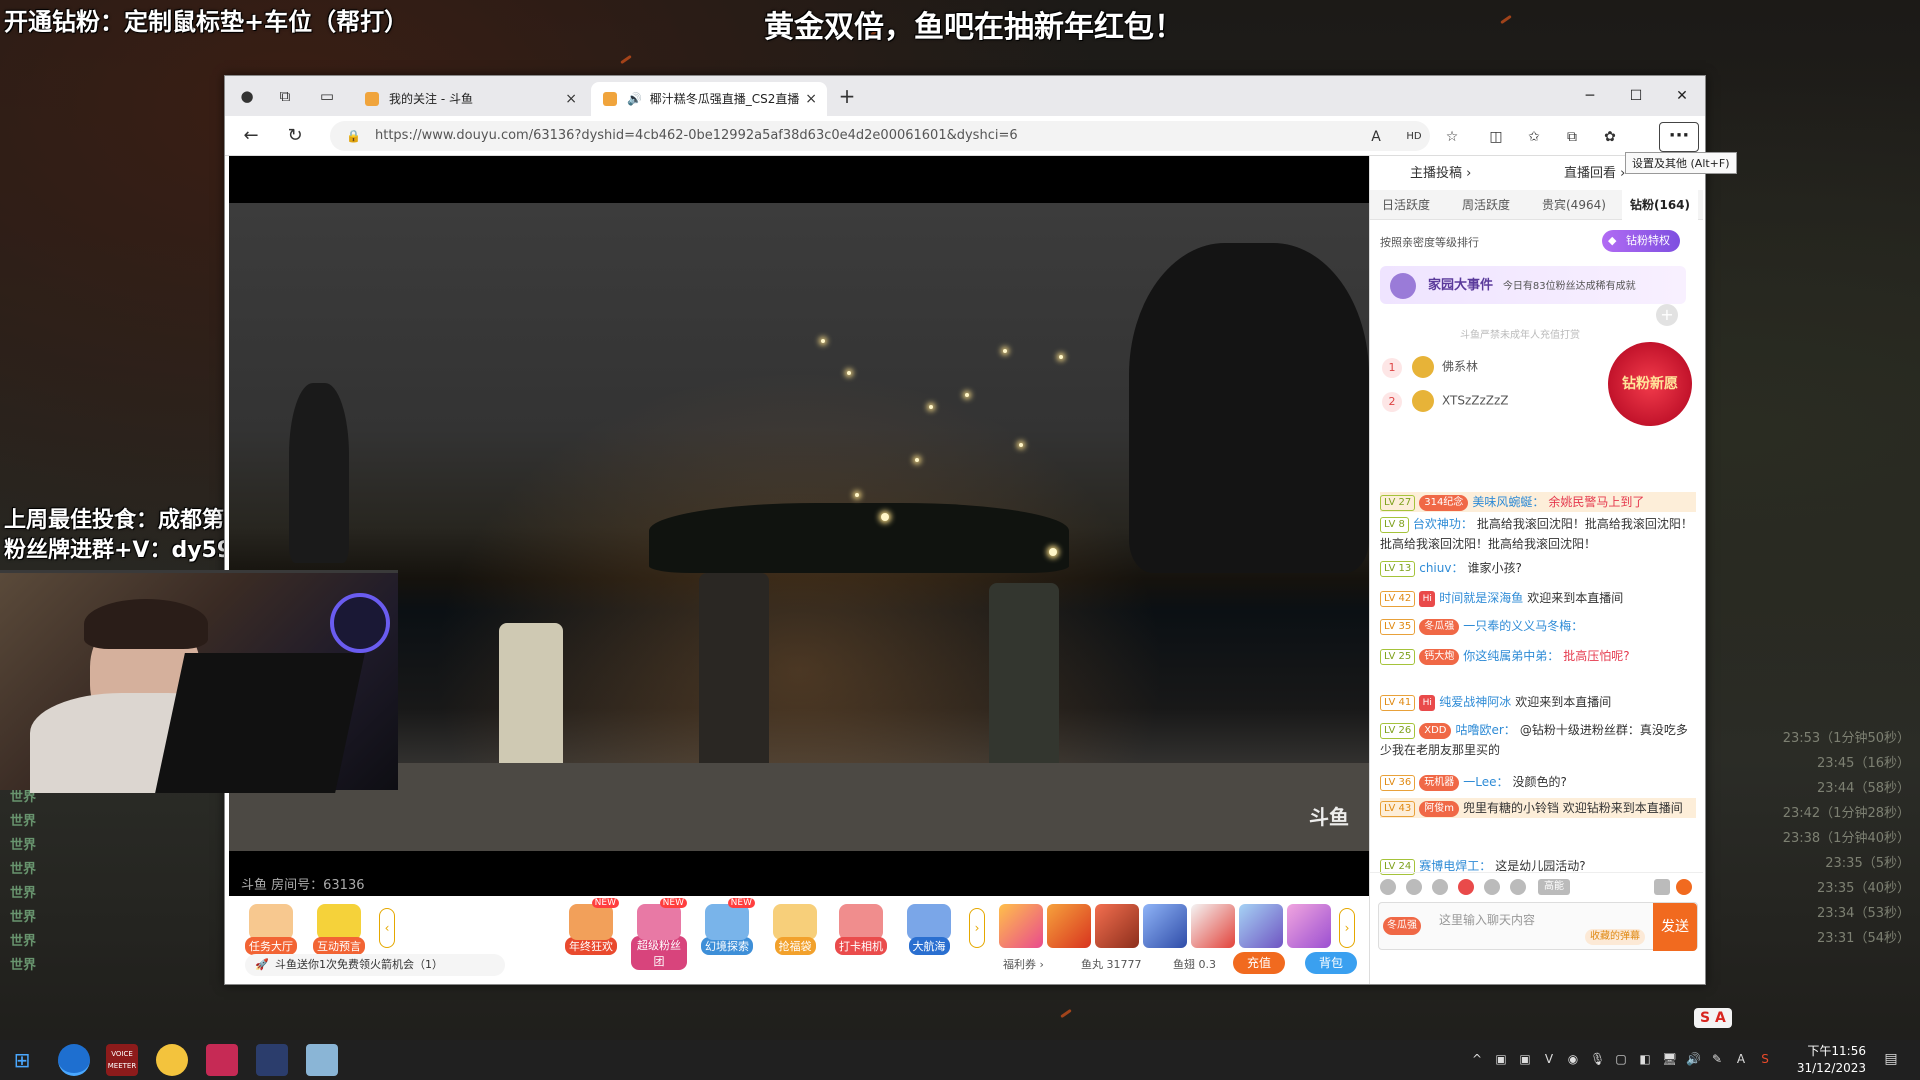  Describe the element at coordinates (122, 1060) in the screenshot. I see `voicemeeter-icon: VOICE MEETER` at that location.